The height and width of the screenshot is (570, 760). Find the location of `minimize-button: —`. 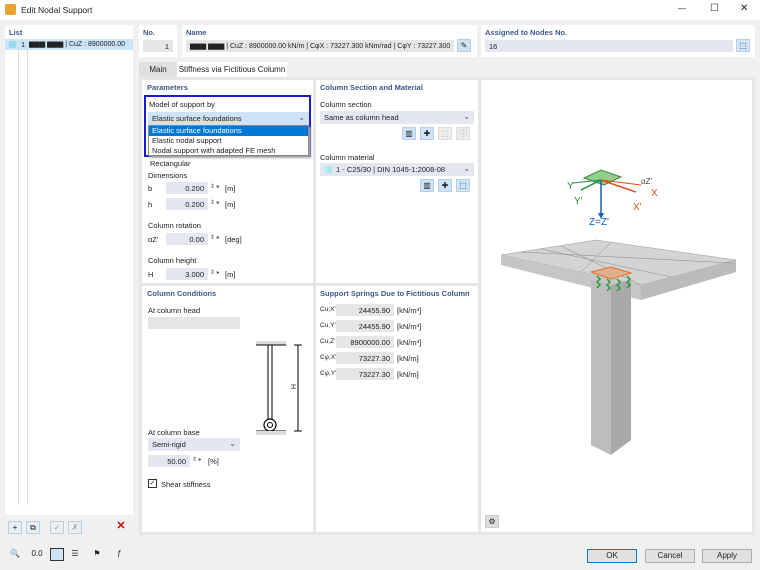

minimize-button: — is located at coordinates (682, 8).